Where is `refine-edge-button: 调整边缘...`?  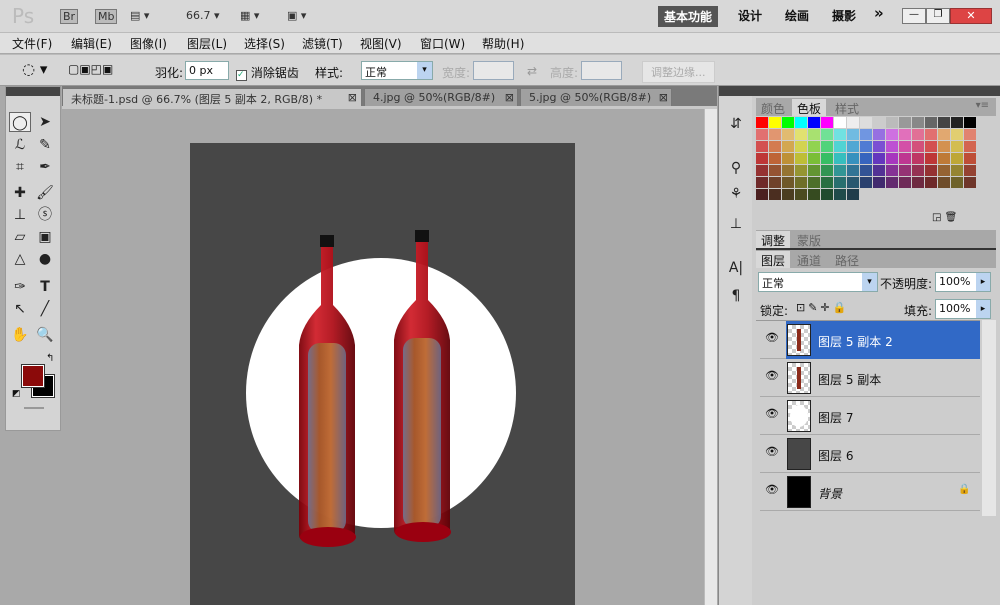
refine-edge-button: 调整边缘... is located at coordinates (678, 72).